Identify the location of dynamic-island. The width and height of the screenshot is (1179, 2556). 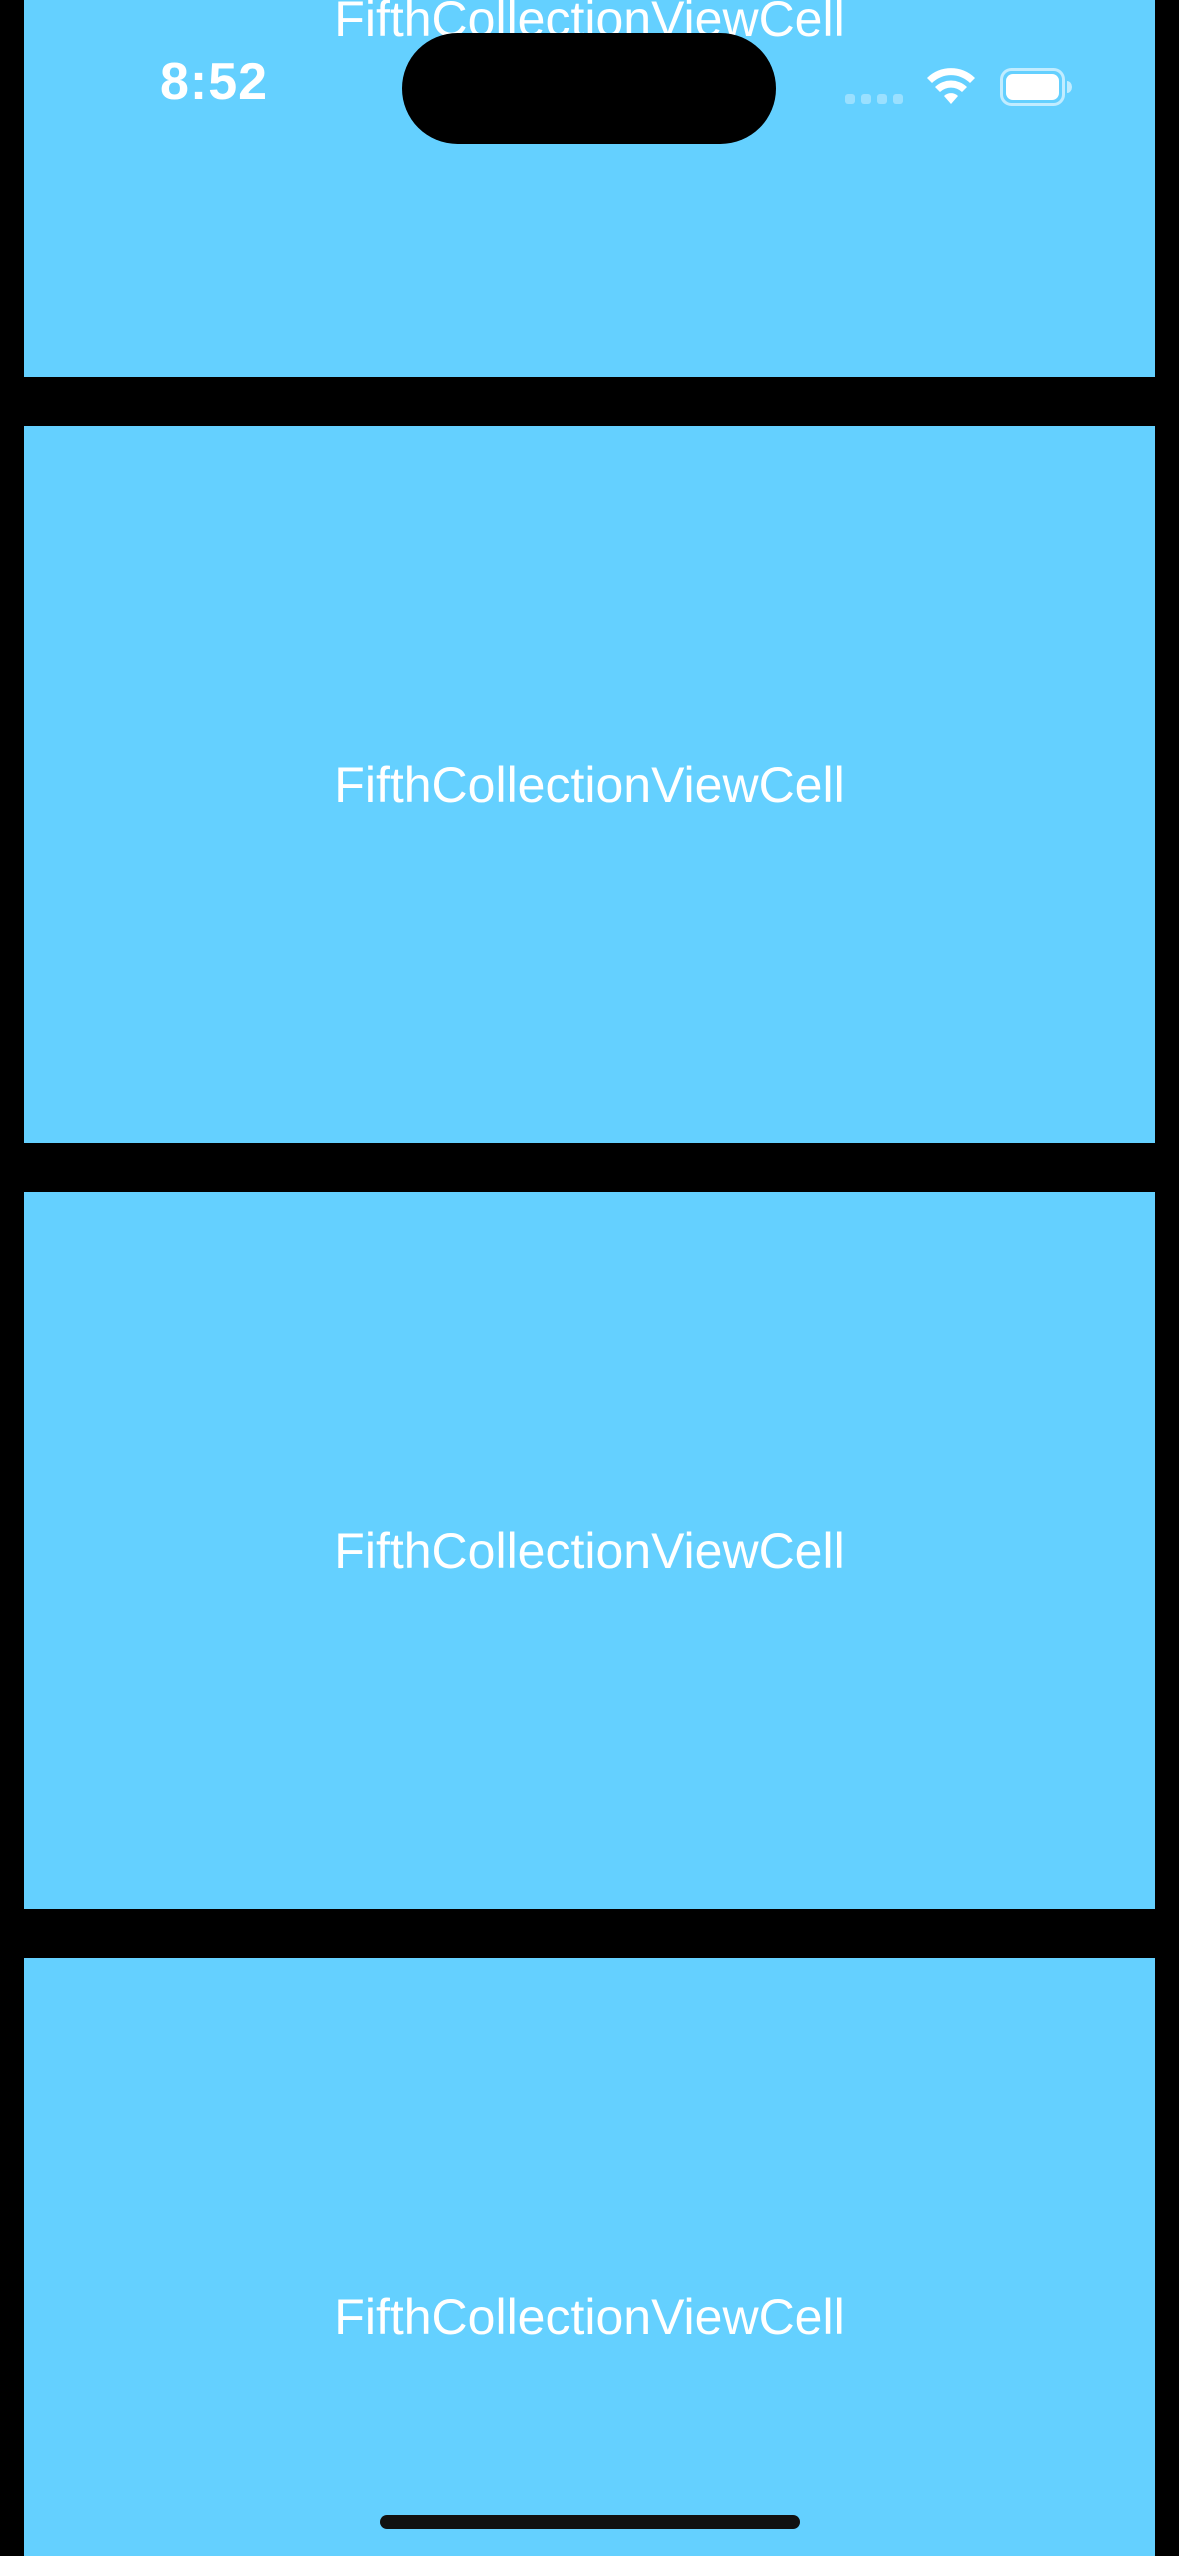
(589, 88).